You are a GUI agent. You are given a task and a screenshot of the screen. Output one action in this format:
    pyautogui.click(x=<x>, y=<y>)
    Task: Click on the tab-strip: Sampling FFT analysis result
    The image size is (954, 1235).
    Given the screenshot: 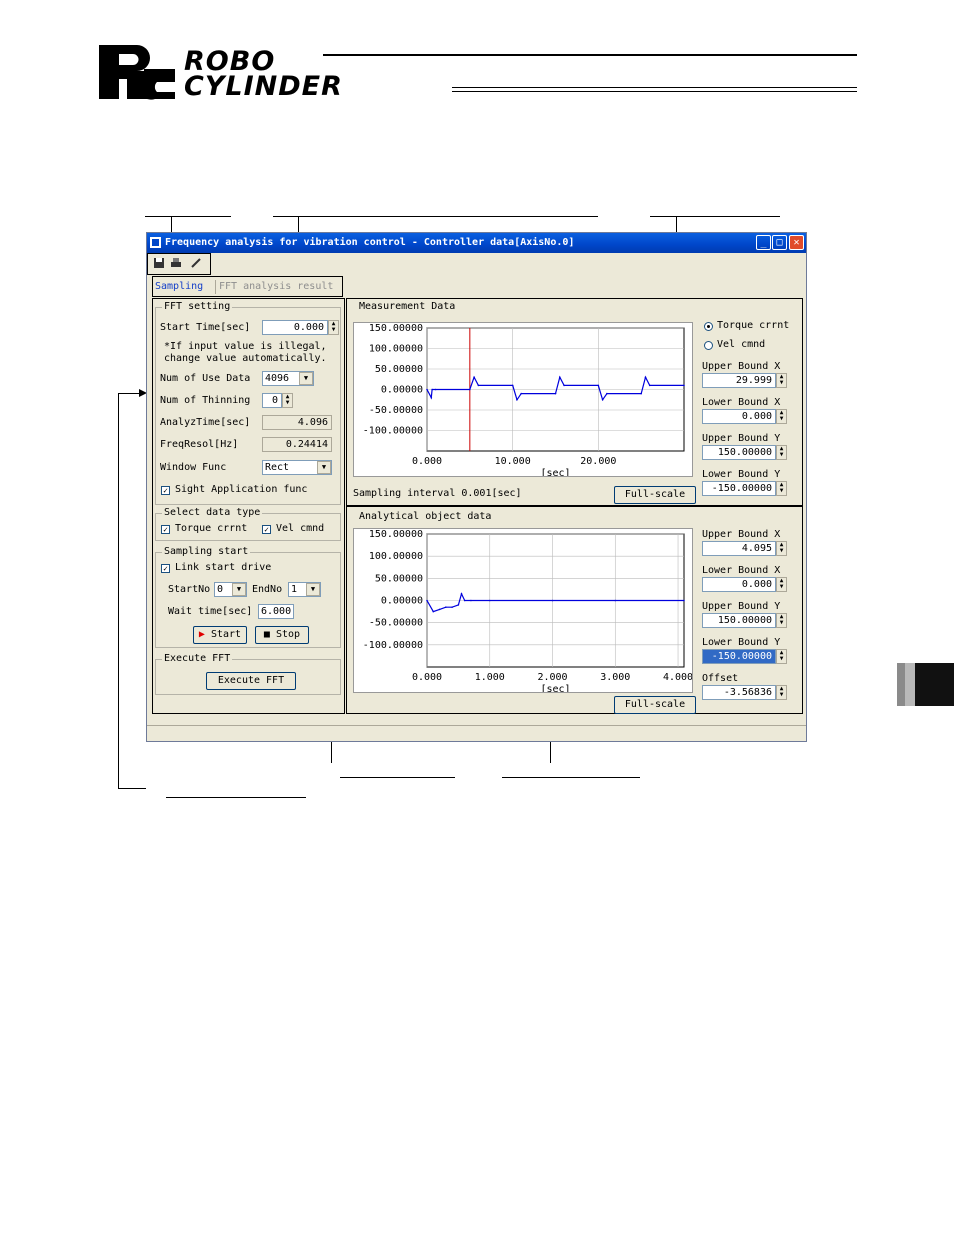 What is the action you would take?
    pyautogui.click(x=247, y=286)
    